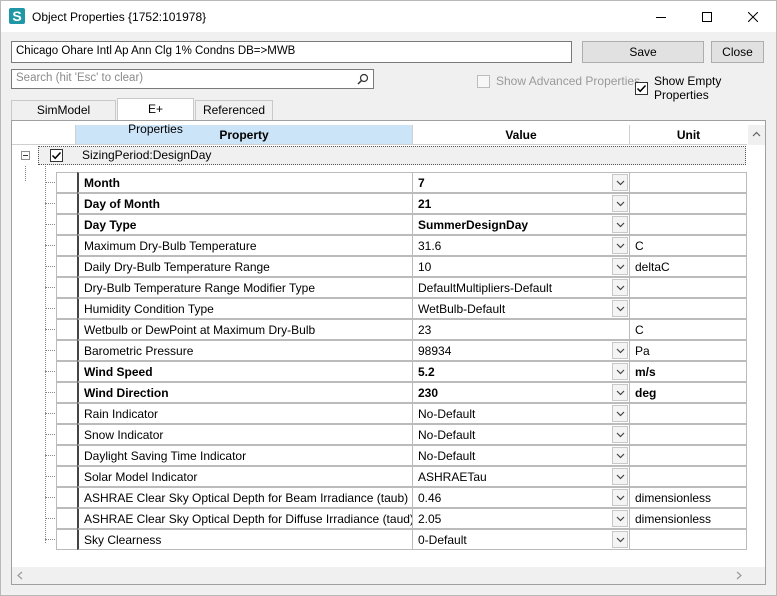  What do you see at coordinates (401, 371) in the screenshot?
I see `property-row: Wind Speed 5.2 m/s` at bounding box center [401, 371].